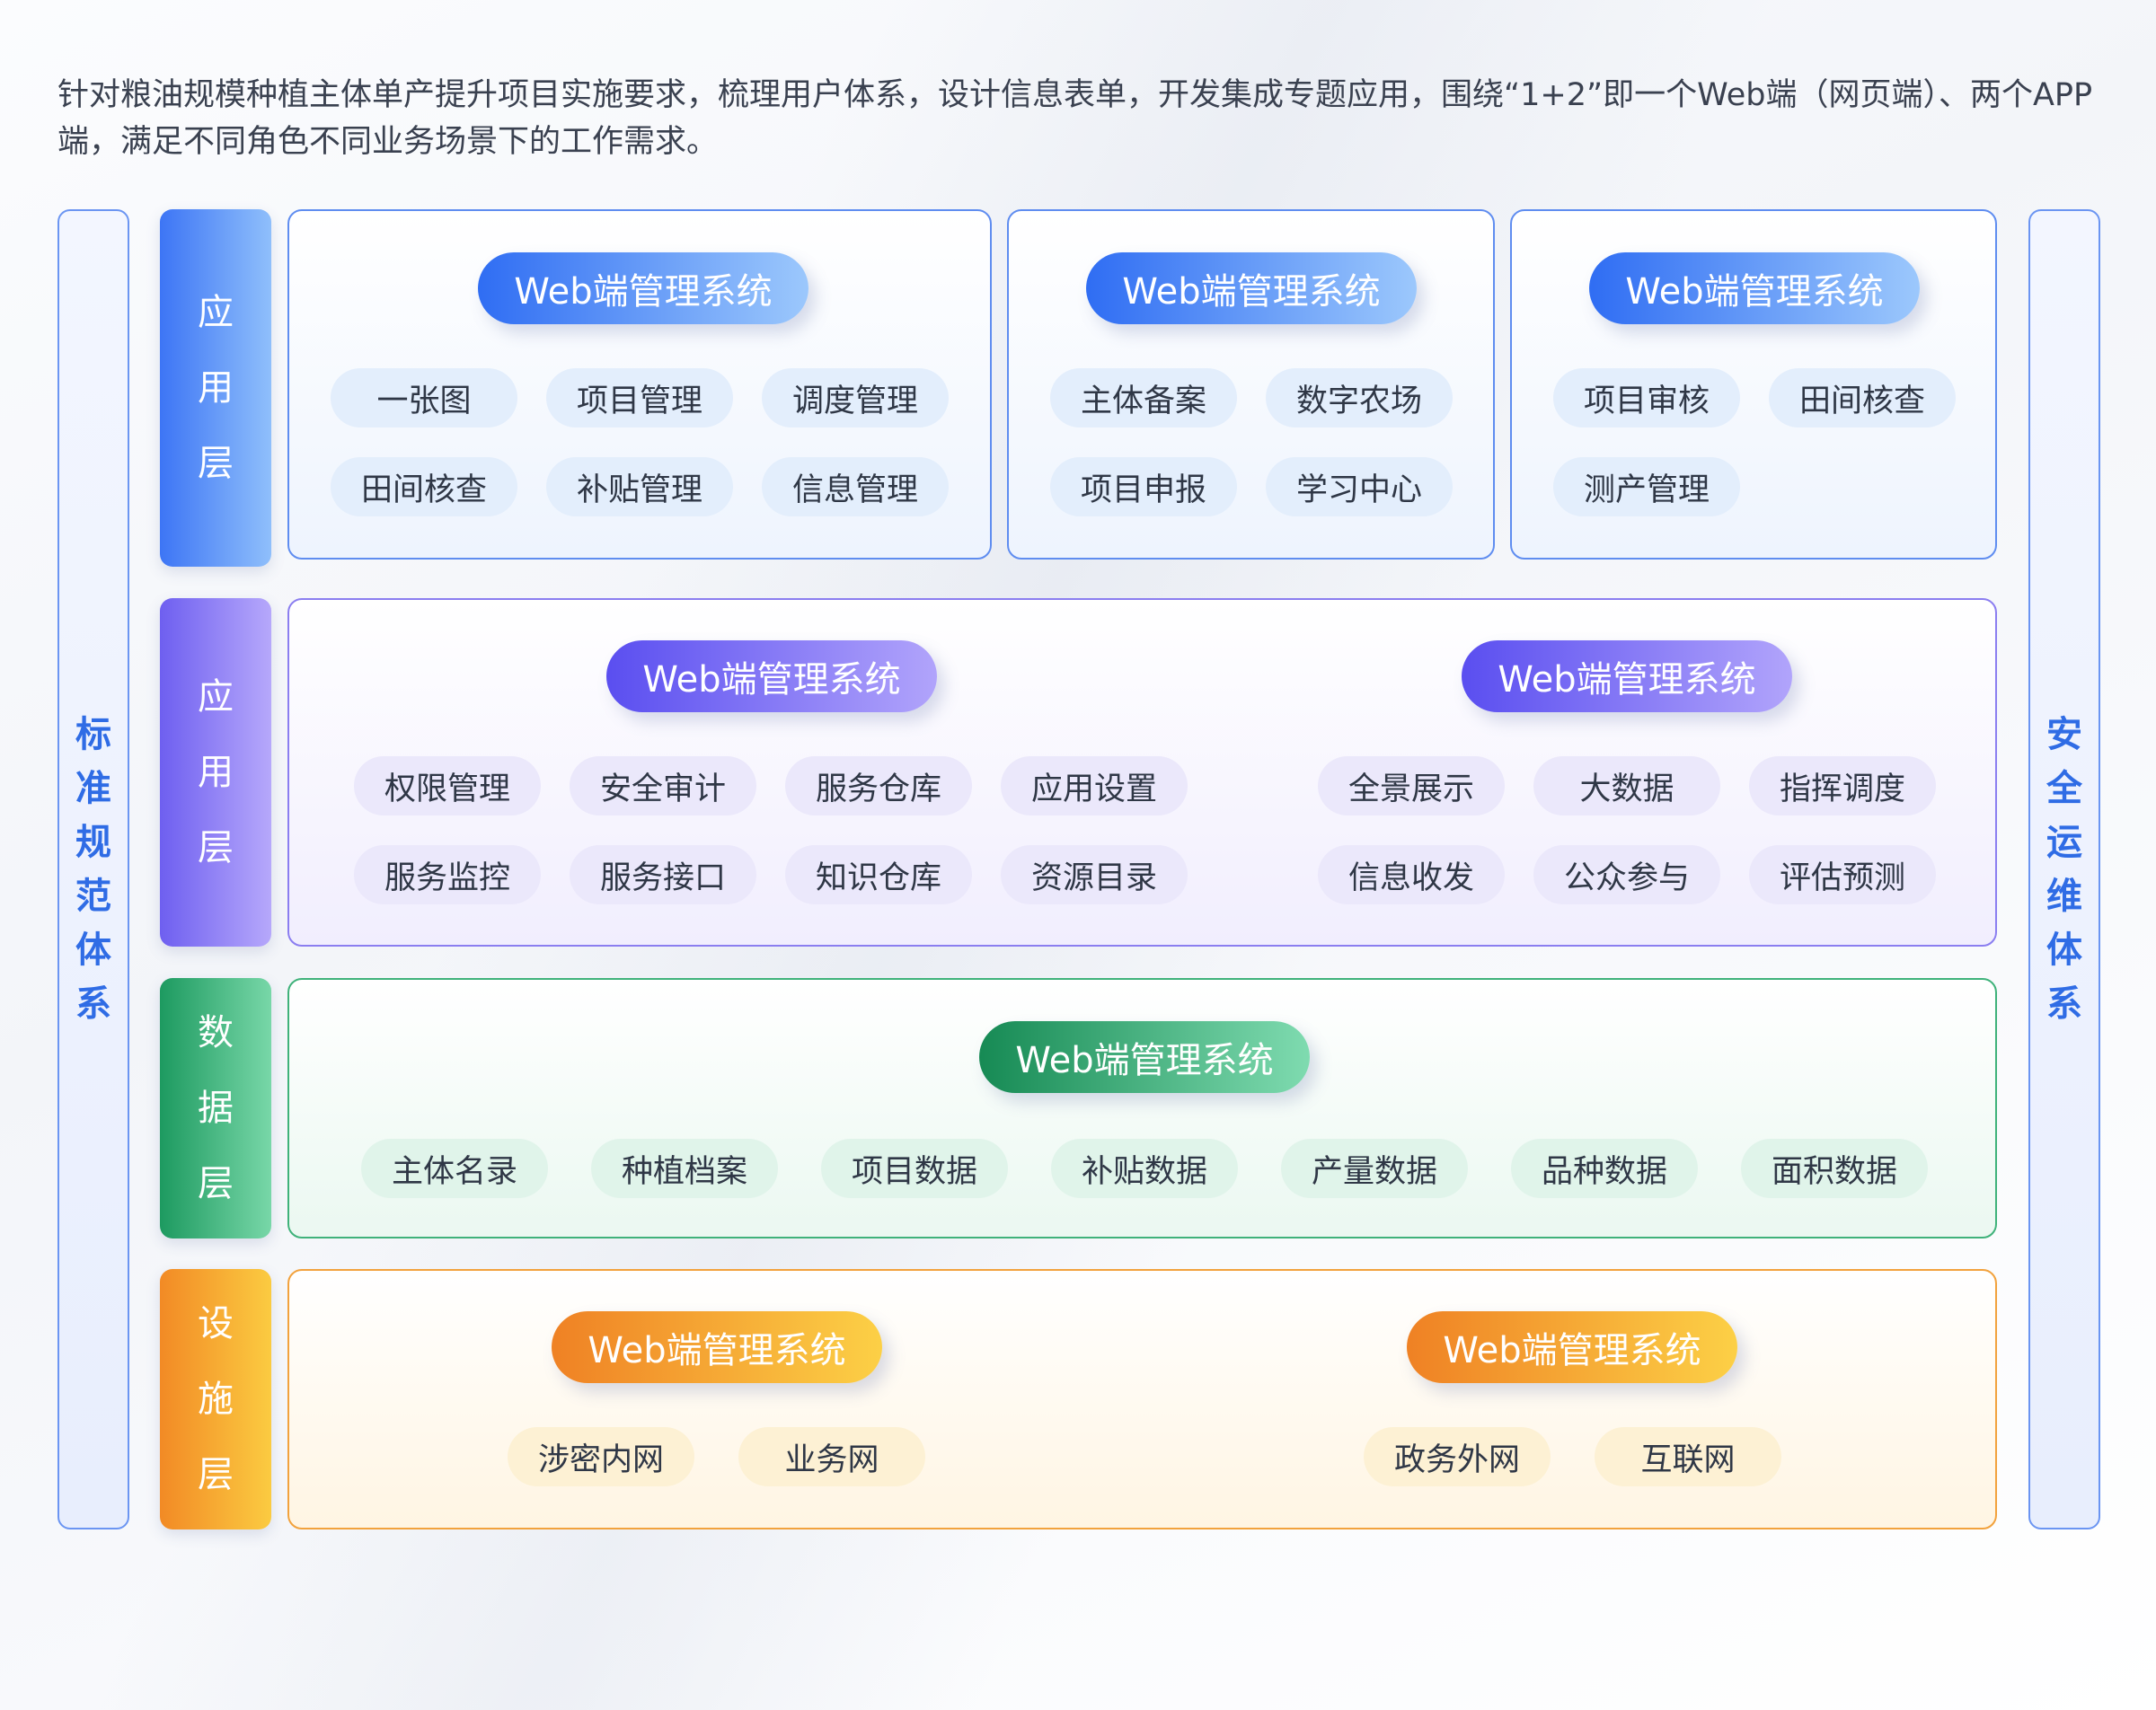 The image size is (2156, 1710). Describe the element at coordinates (831, 1456) in the screenshot. I see `module-chip: 业务网` at that location.